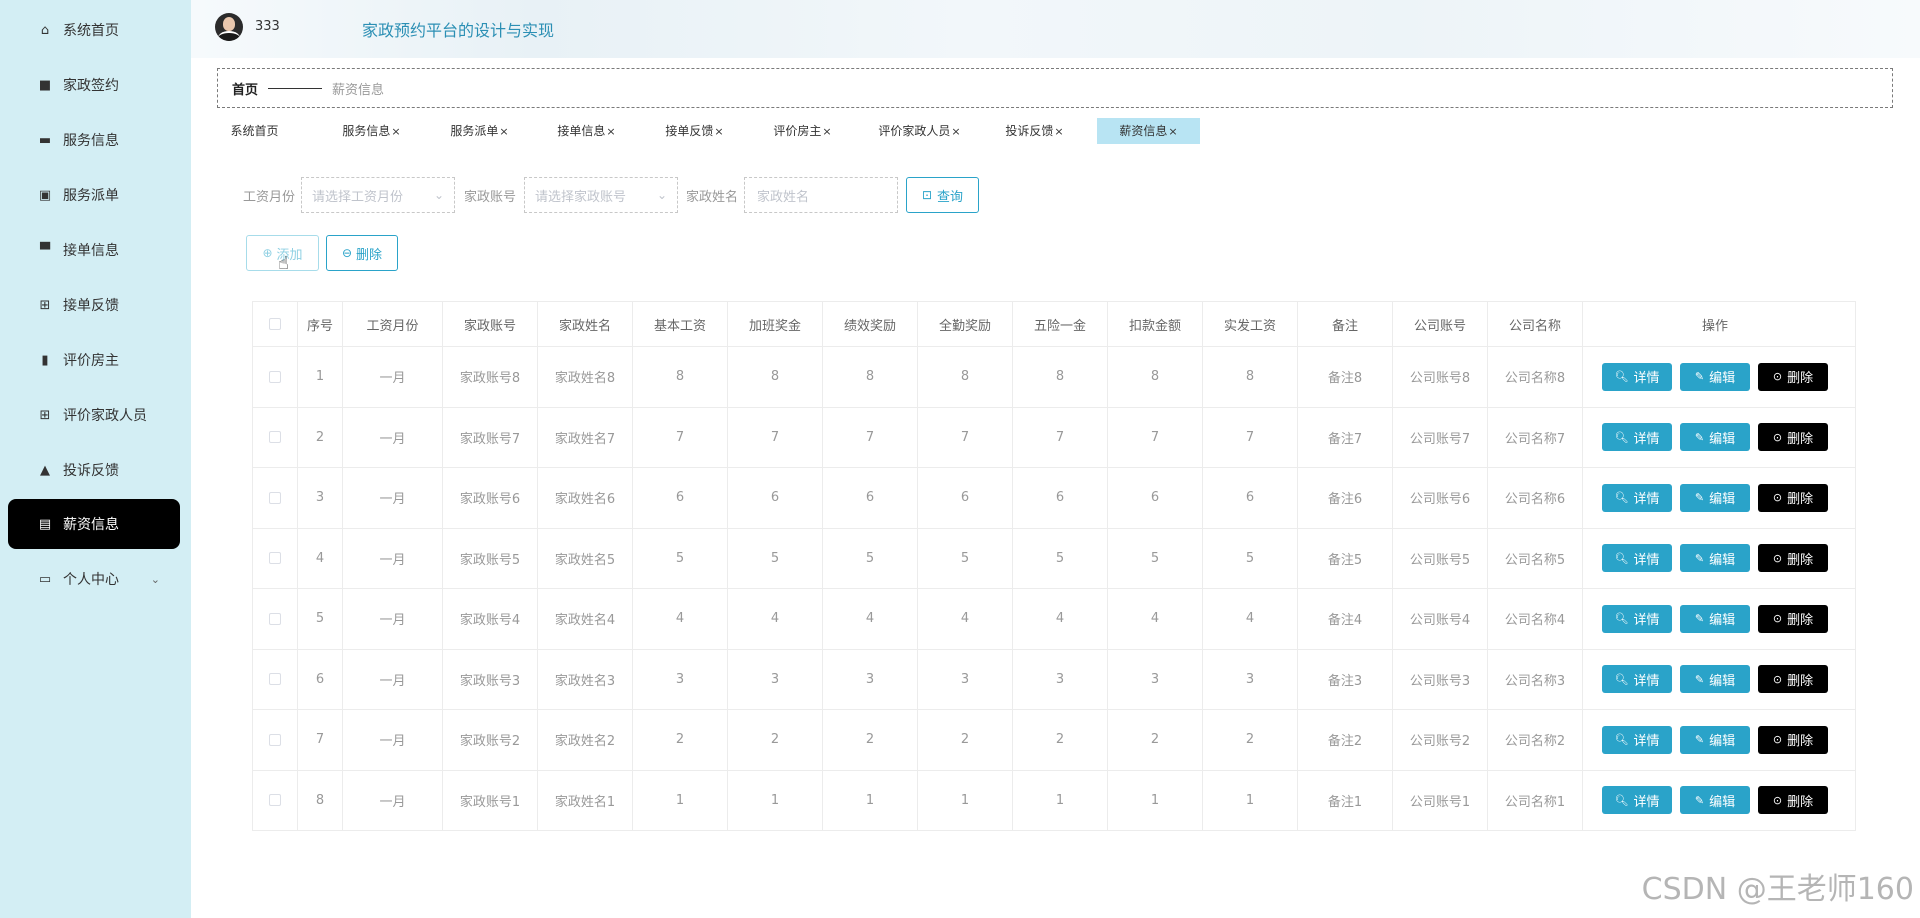 The height and width of the screenshot is (918, 1920). What do you see at coordinates (94, 470) in the screenshot?
I see `sidebar-item-9: ▲ 投诉反馈` at bounding box center [94, 470].